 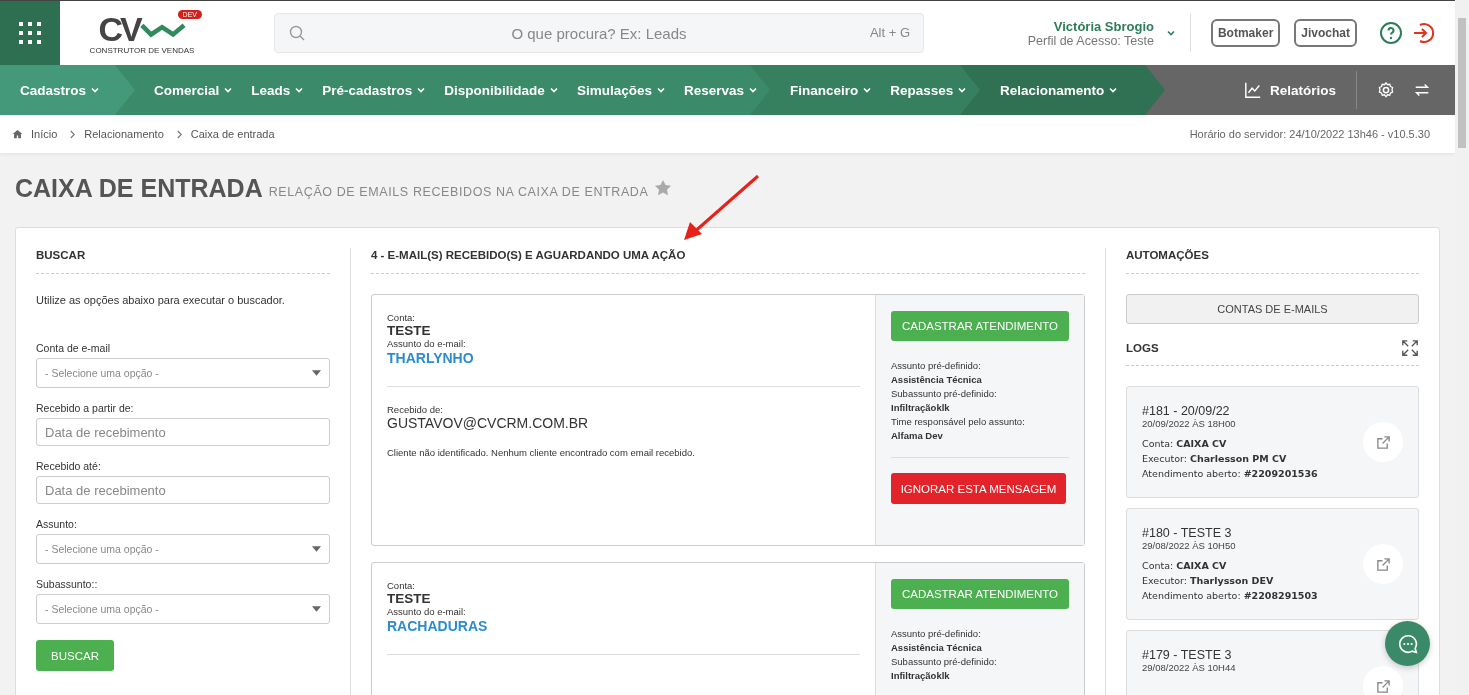 I want to click on nav-menu-item: Financeiro, so click(x=831, y=90).